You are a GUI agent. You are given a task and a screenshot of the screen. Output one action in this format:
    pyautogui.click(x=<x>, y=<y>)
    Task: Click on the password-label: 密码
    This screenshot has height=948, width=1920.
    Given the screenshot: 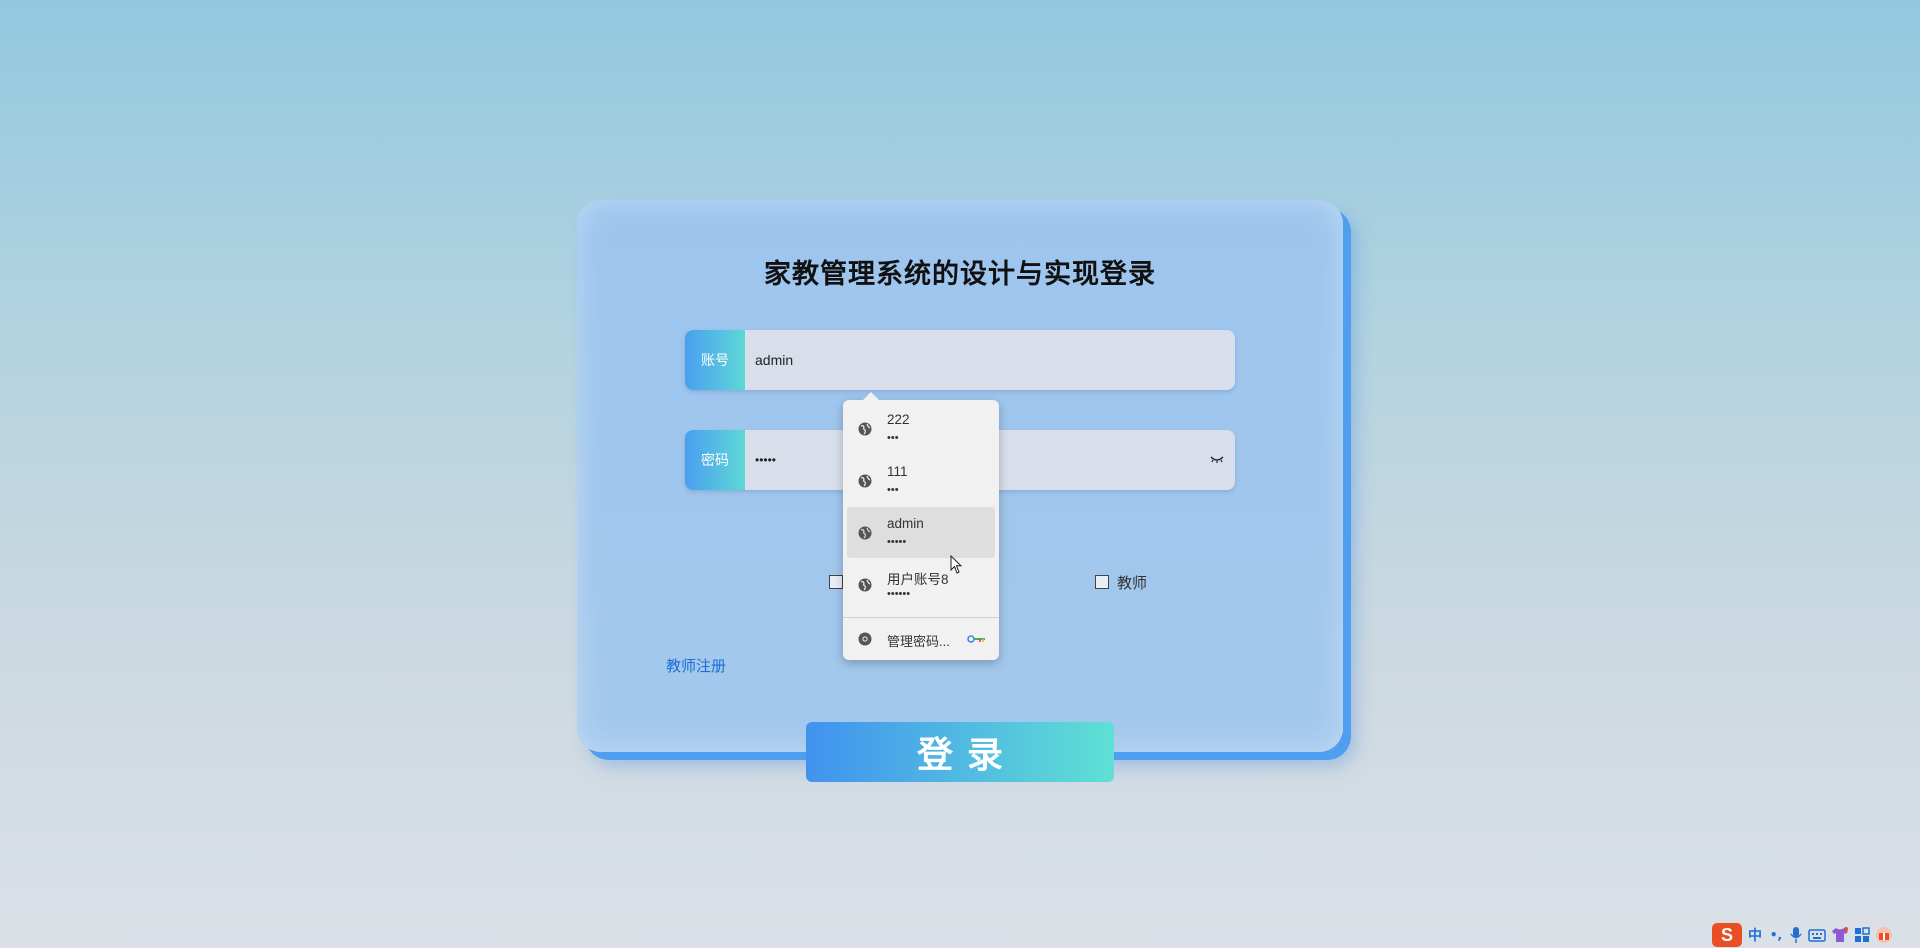 What is the action you would take?
    pyautogui.click(x=715, y=460)
    